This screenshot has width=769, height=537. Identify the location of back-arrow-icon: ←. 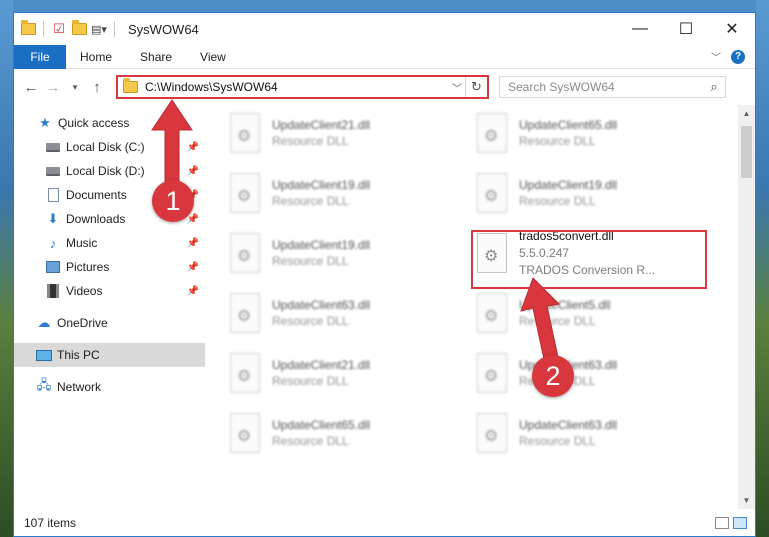
(31, 87).